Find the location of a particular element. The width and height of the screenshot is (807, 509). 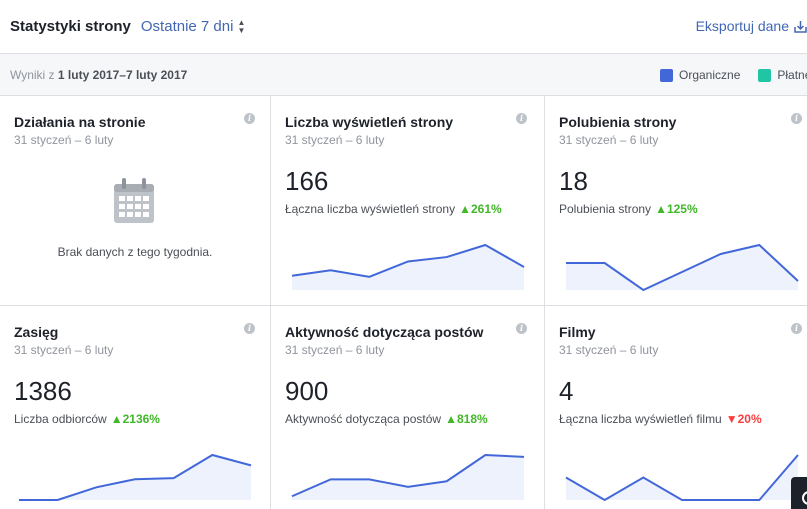

change-value: 125% is located at coordinates (682, 209).